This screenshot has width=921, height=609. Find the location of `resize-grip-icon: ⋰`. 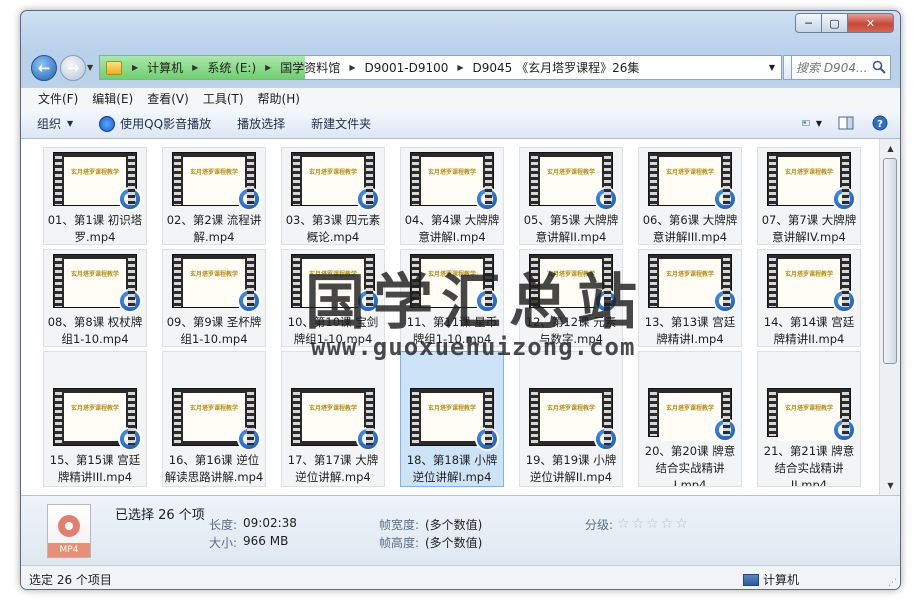

resize-grip-icon: ⋰ is located at coordinates (892, 583).